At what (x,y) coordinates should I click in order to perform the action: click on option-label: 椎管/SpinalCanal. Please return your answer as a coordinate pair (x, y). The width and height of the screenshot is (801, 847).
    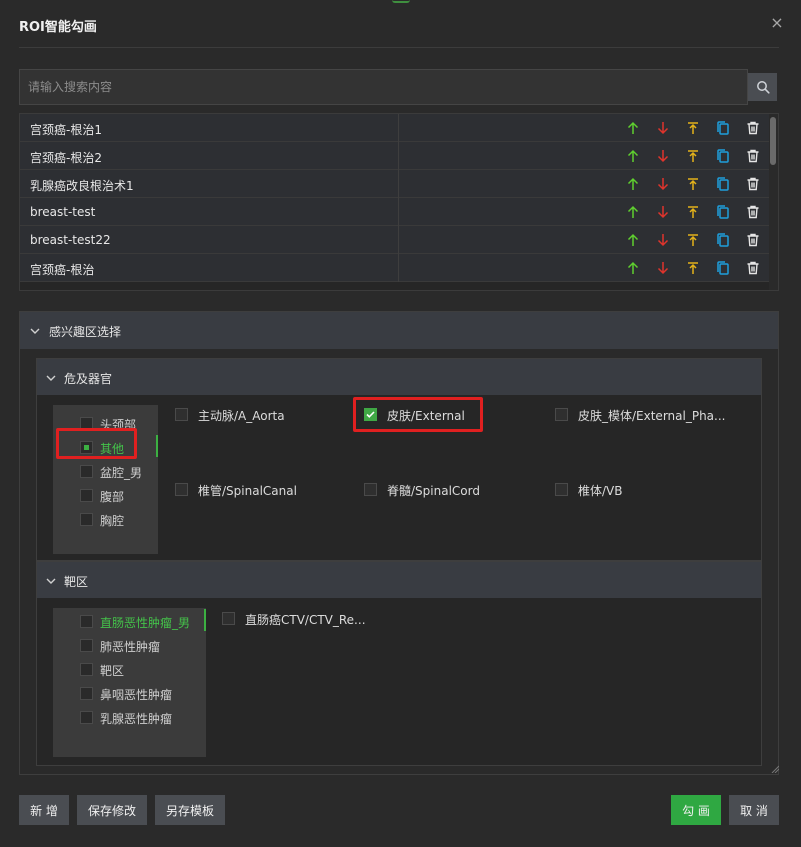
    Looking at the image, I should click on (247, 491).